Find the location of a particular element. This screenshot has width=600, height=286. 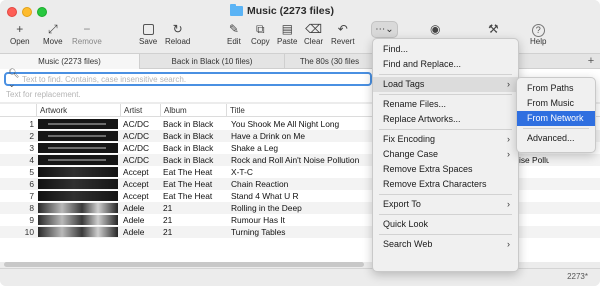

menu-item-remove-extra-characters: Remove Extra Characters is located at coordinates (445, 184).